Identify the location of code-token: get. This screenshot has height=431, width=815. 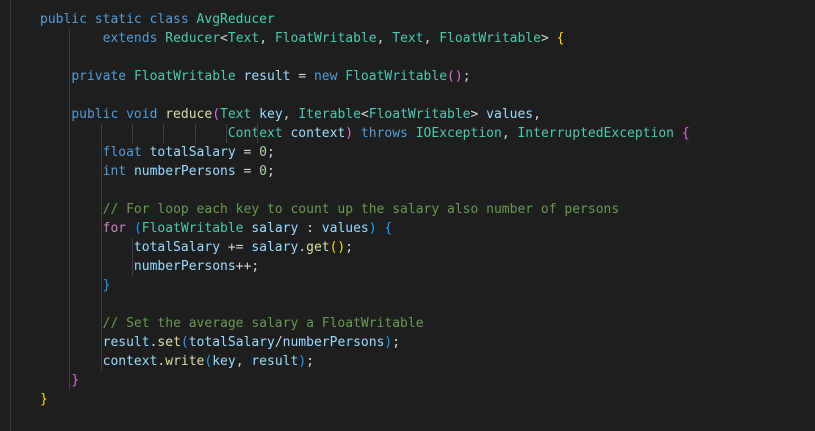
(318, 247).